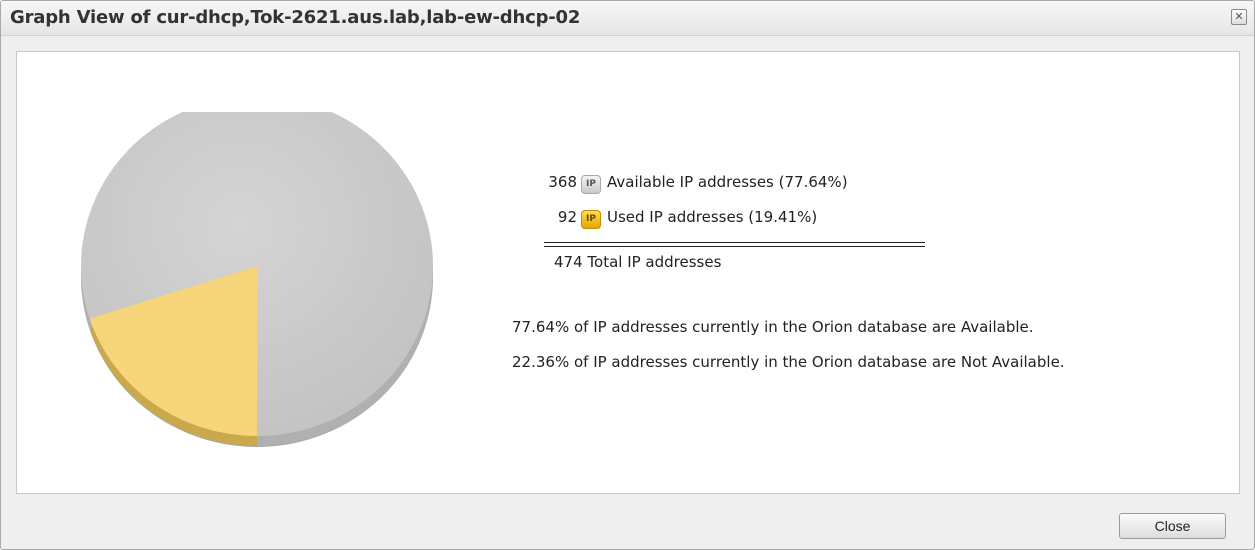 This screenshot has height=550, width=1255. I want to click on ip-available-icon: IP, so click(591, 184).